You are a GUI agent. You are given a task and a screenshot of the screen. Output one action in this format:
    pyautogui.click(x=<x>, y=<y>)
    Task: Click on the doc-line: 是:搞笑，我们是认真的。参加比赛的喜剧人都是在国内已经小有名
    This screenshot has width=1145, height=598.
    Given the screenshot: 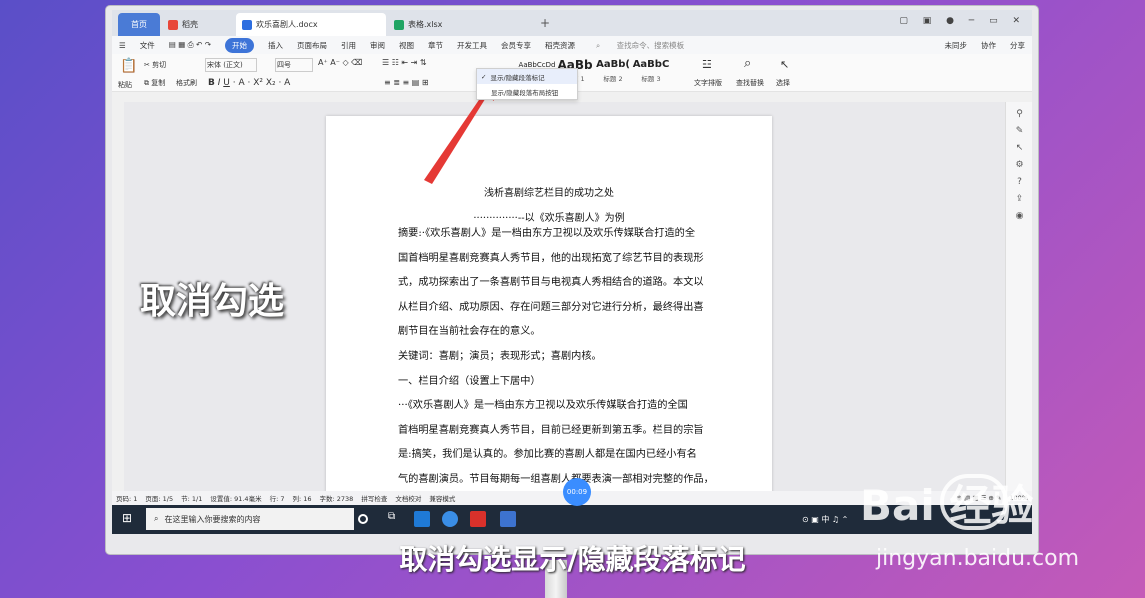 What is the action you would take?
    pyautogui.click(x=547, y=455)
    